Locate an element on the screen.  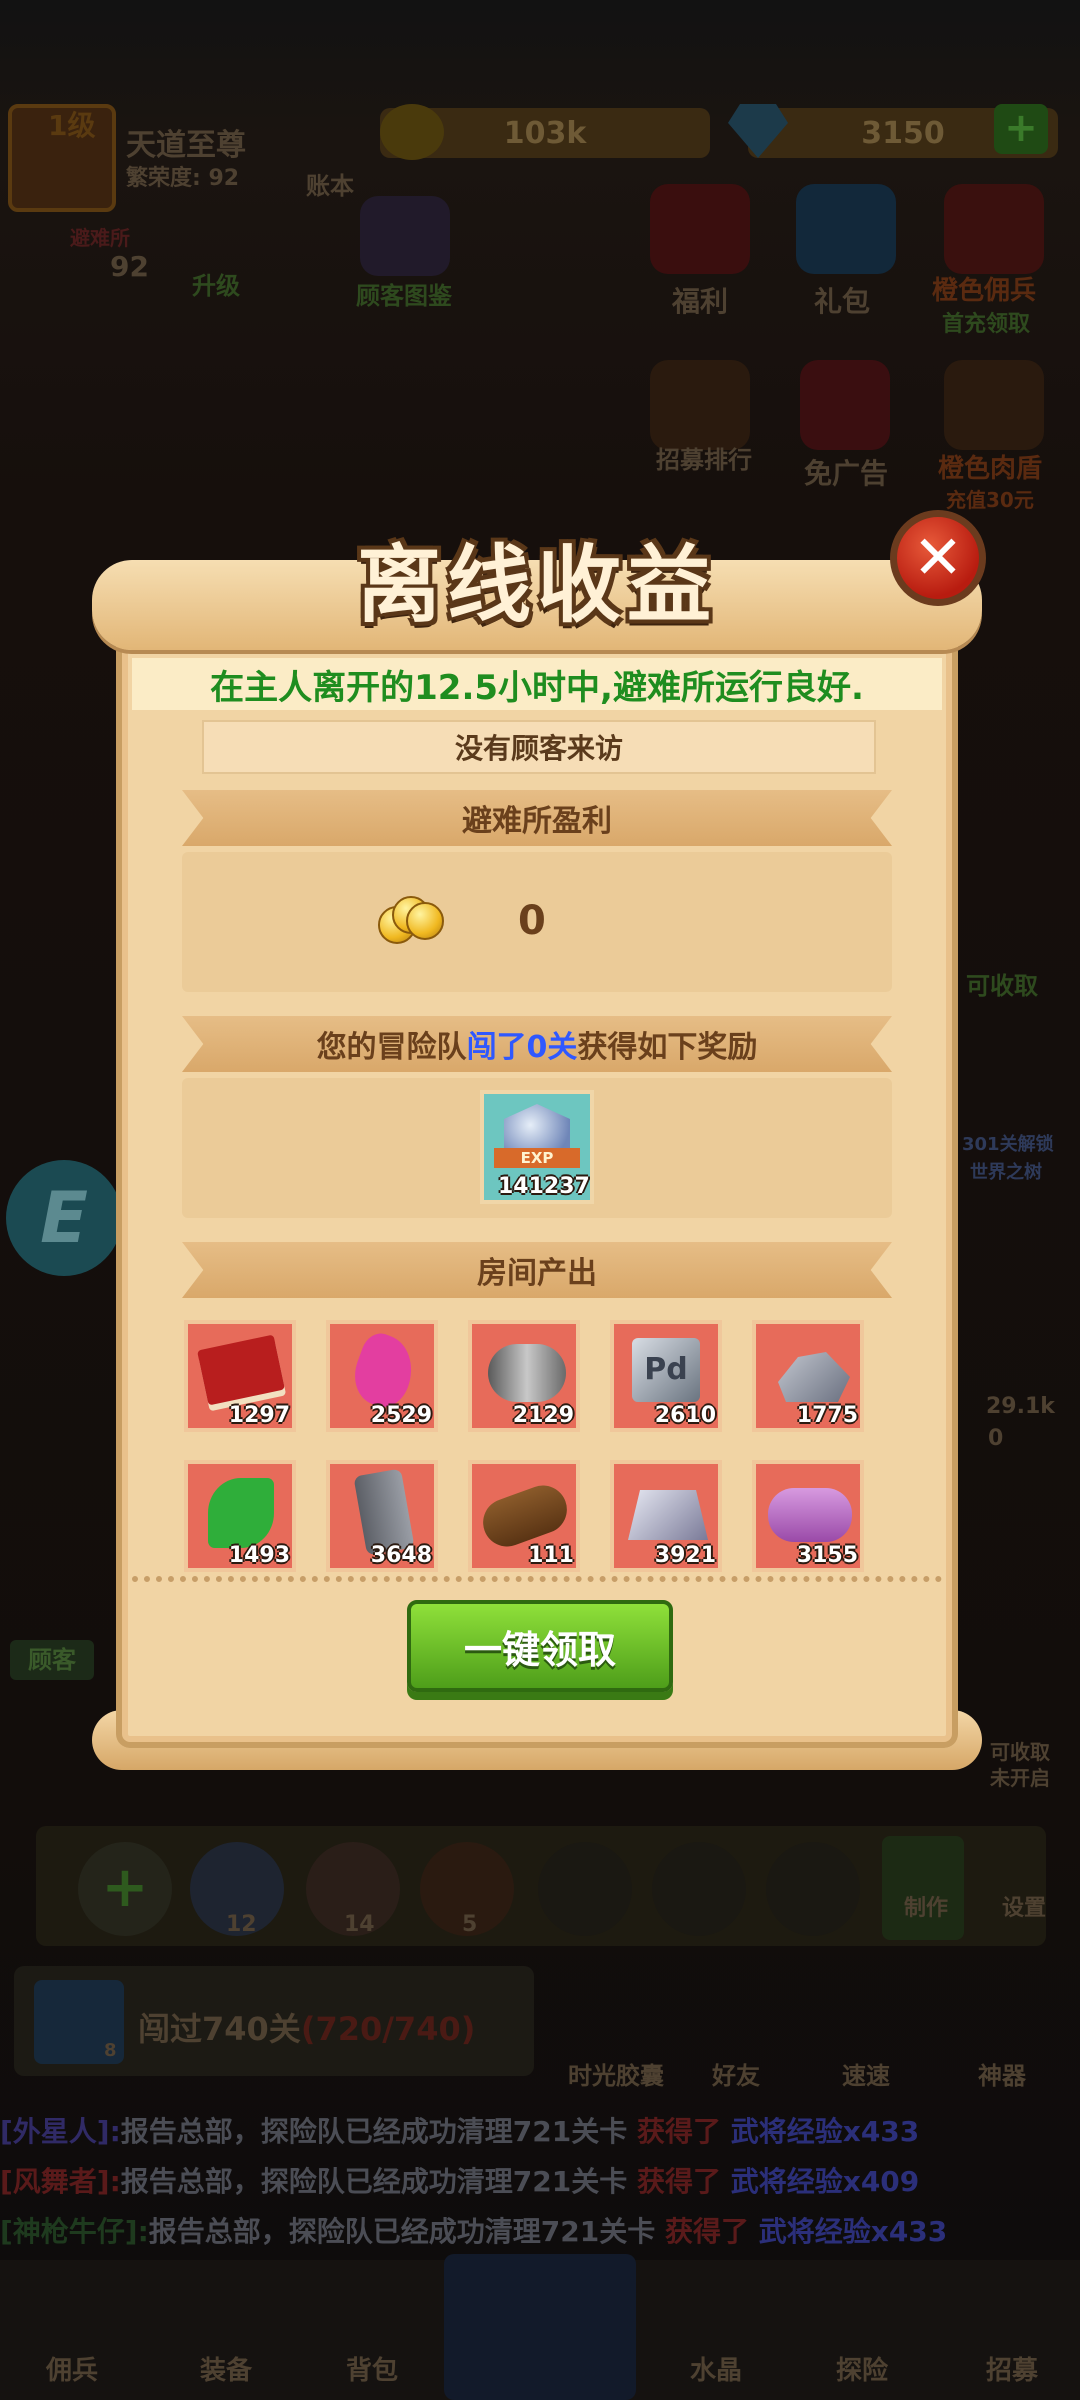
side-value-1: 29.1k is located at coordinates (1020, 1406).